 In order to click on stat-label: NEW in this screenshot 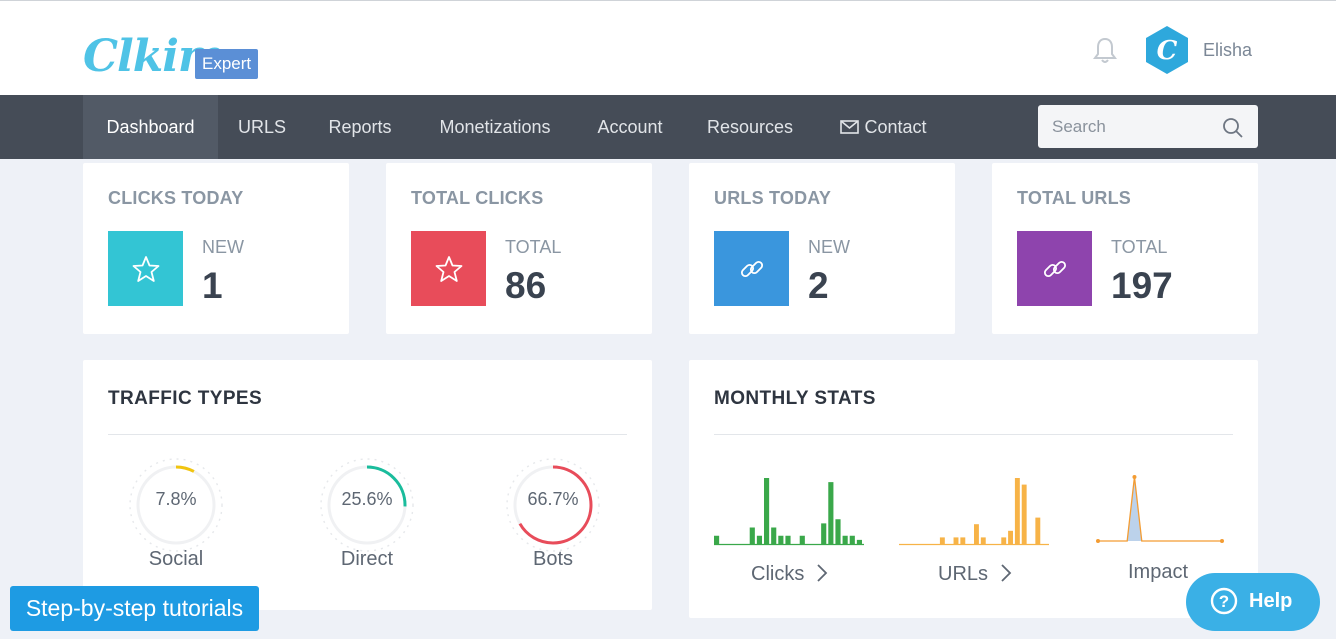, I will do `click(223, 247)`.